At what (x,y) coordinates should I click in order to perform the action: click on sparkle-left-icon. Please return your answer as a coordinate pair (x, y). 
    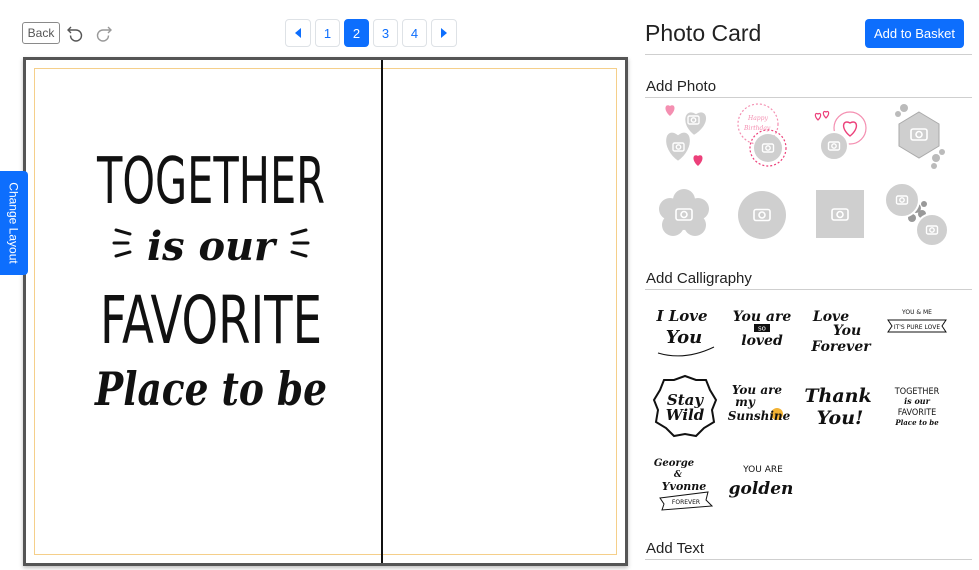
    Looking at the image, I should click on (122, 243).